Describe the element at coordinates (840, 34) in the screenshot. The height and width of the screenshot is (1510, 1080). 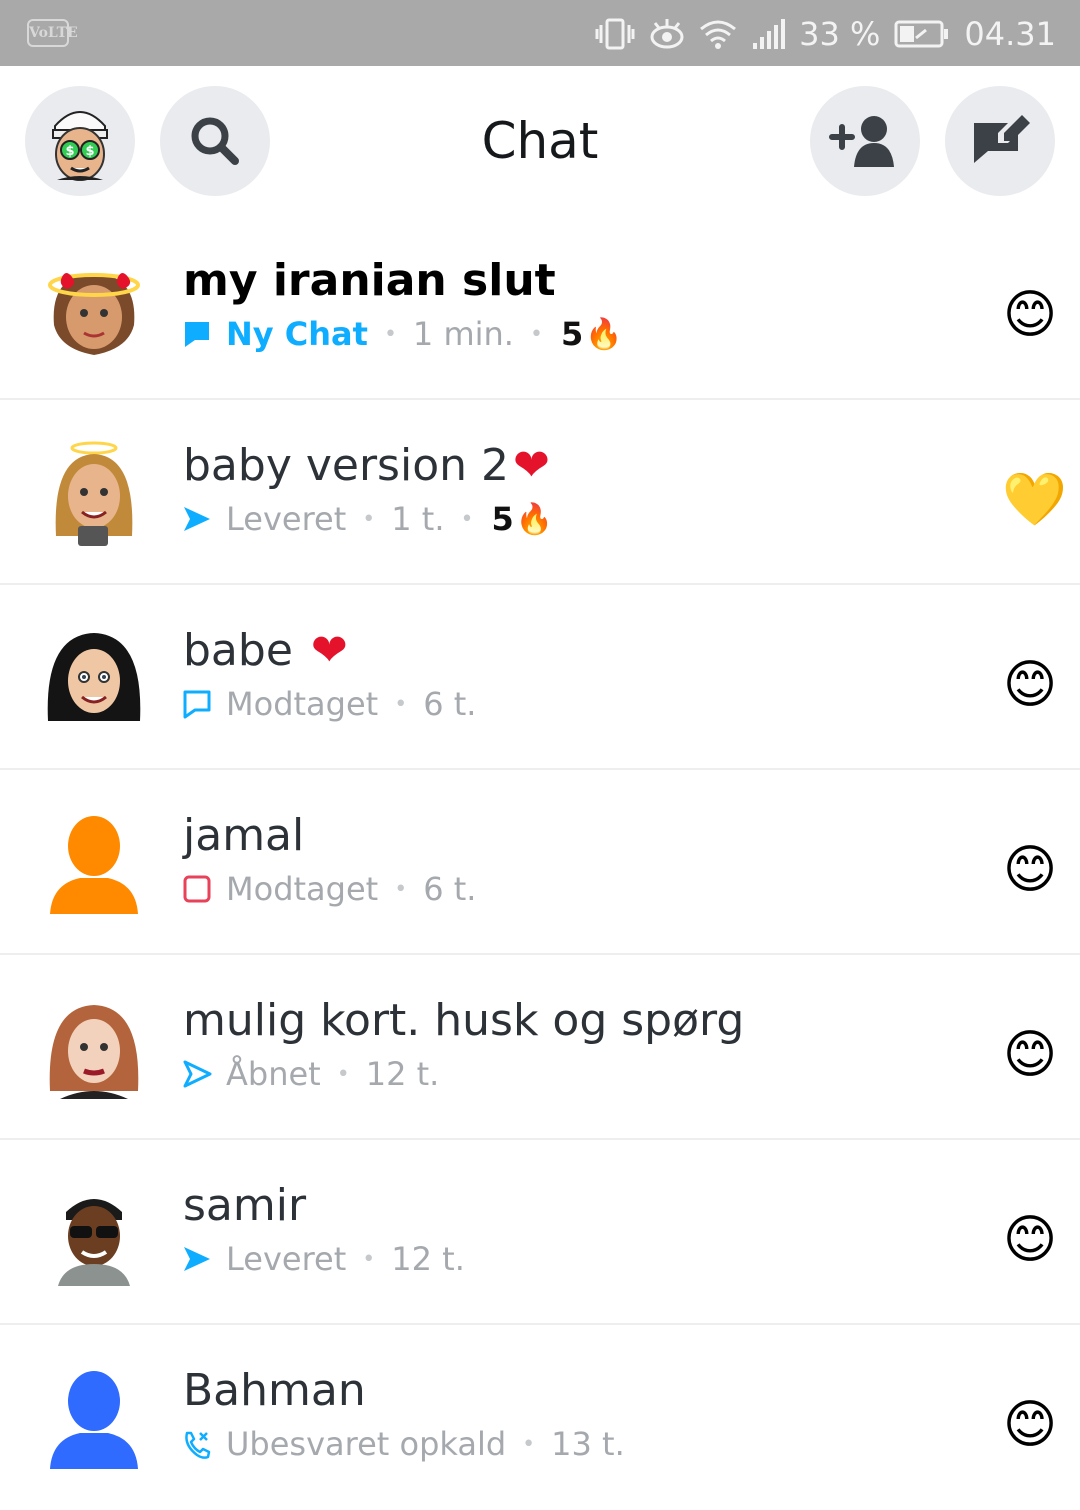
I see `battery-percent: 33 %` at that location.